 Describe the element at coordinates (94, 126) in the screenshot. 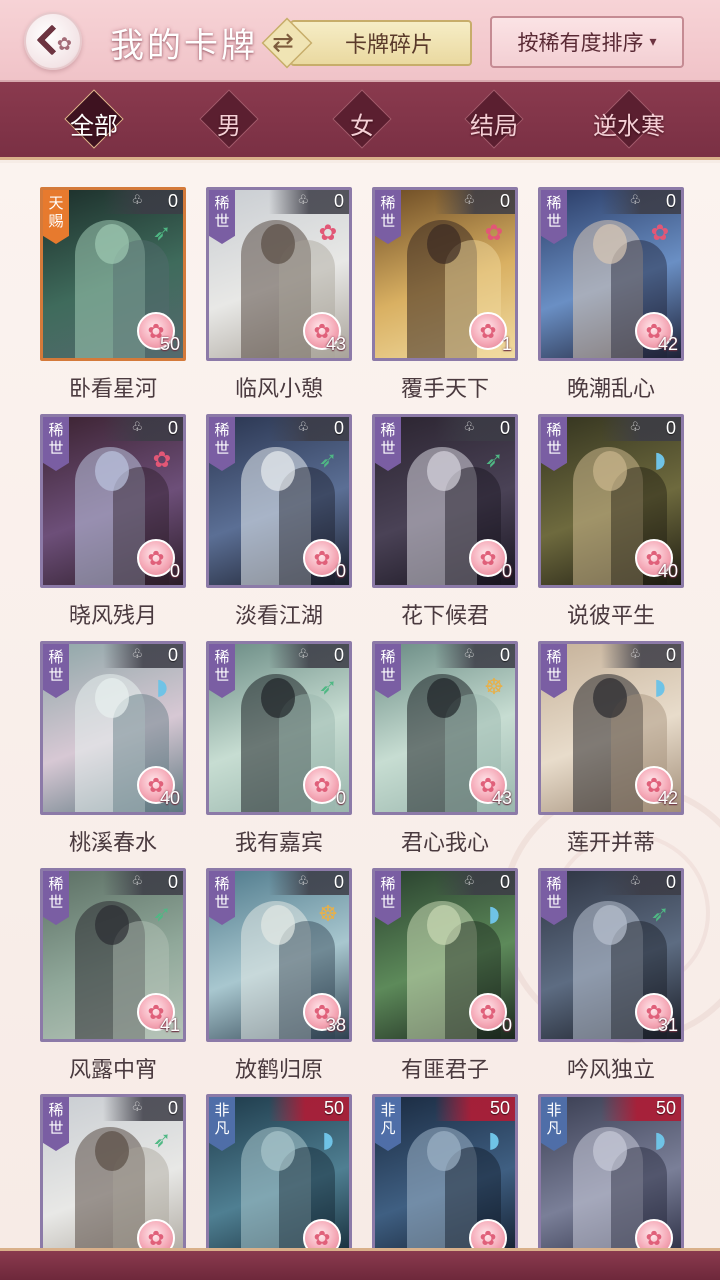

I see `tab-label: 全部` at that location.